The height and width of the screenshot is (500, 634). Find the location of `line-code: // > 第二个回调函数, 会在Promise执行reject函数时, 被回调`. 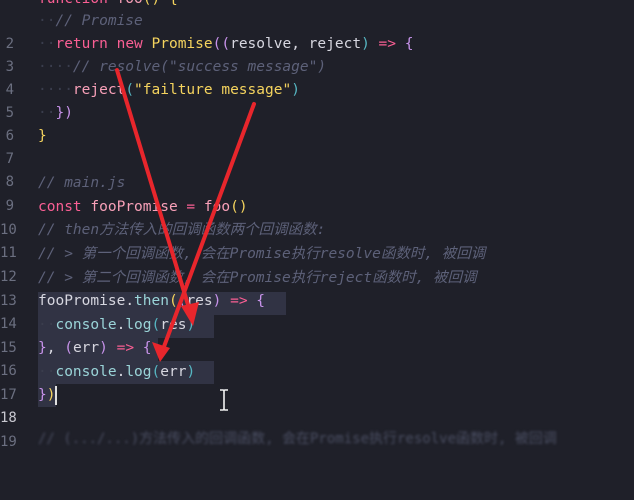

line-code: // > 第二个回调函数, 会在Promise执行reject函数时, 被回调 is located at coordinates (257, 278).